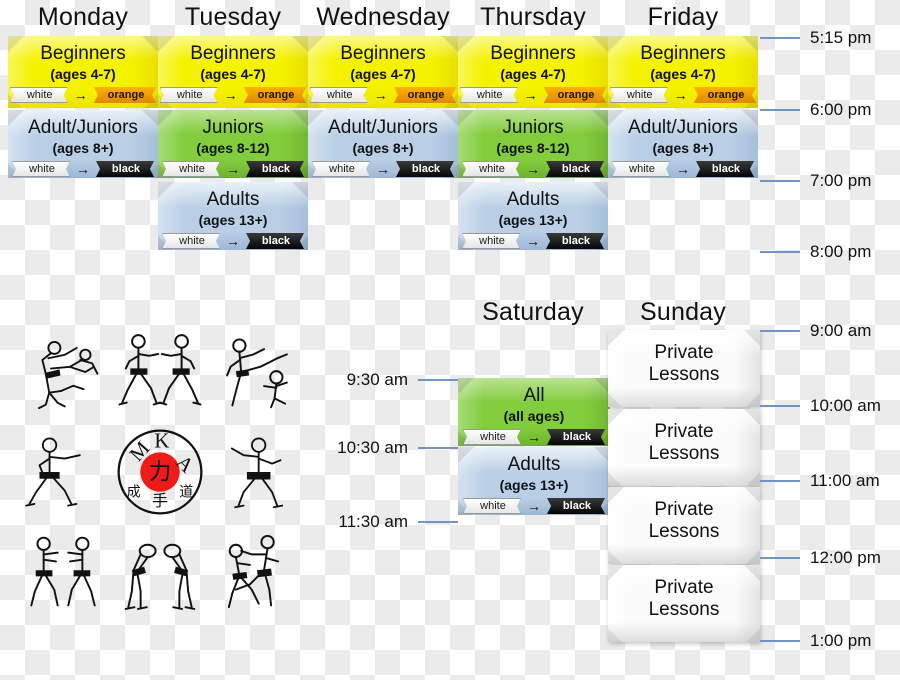 The width and height of the screenshot is (900, 680). I want to click on day-header-friday: Friday, so click(683, 17).